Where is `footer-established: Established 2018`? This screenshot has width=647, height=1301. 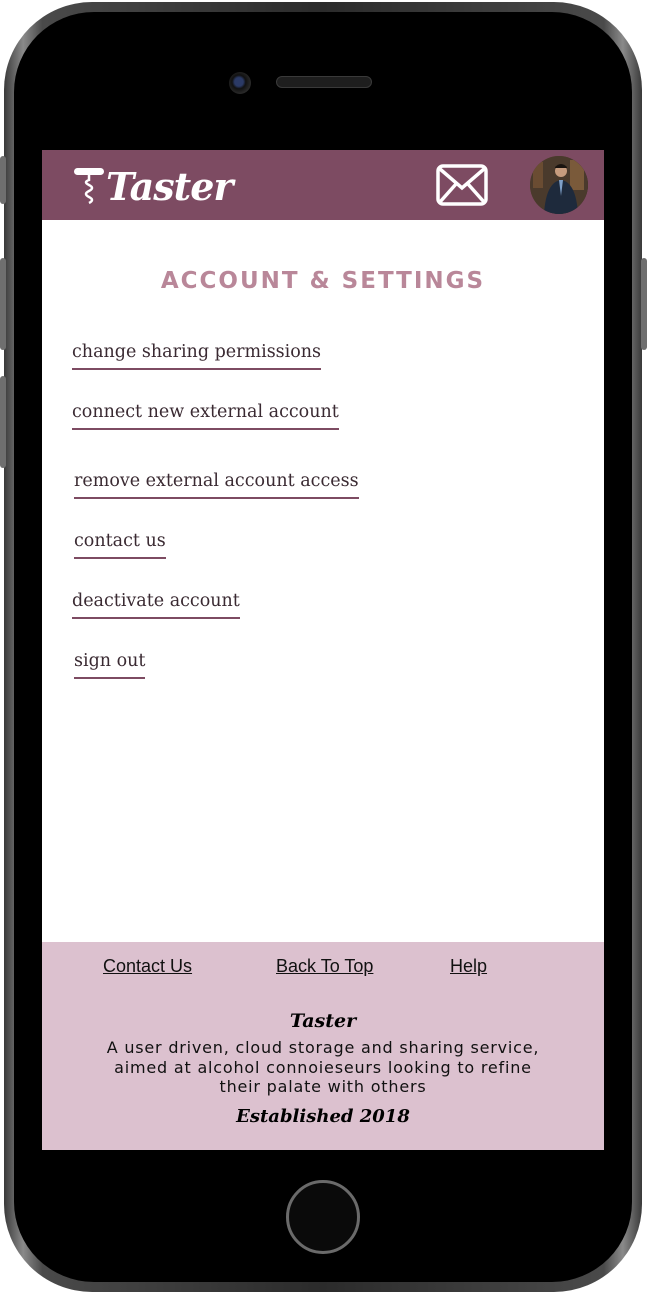
footer-established: Established 2018 is located at coordinates (323, 1116).